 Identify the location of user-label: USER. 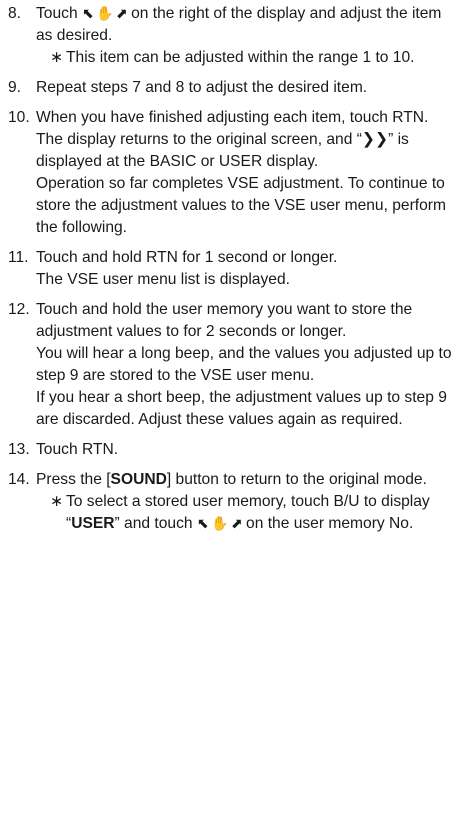
(93, 523).